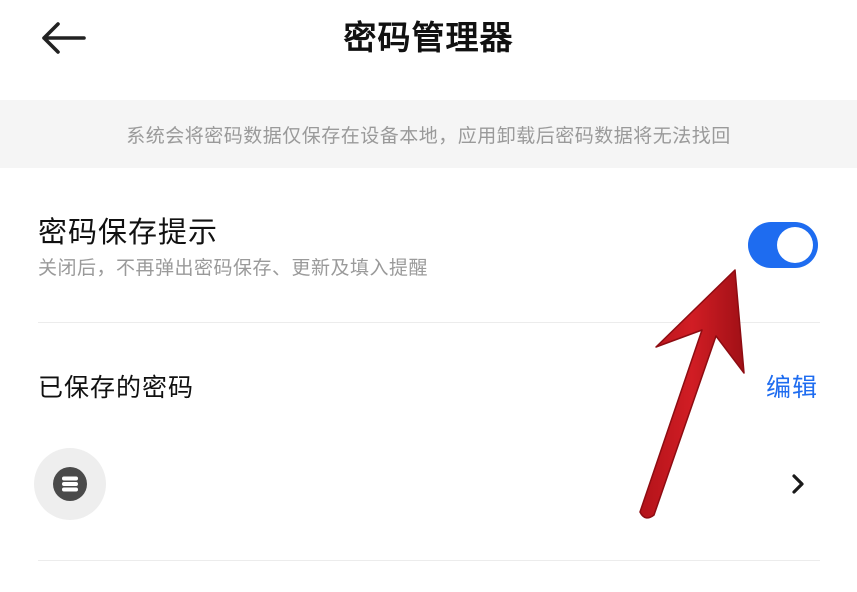 The width and height of the screenshot is (857, 592). Describe the element at coordinates (795, 245) in the screenshot. I see `toggle-knob` at that location.